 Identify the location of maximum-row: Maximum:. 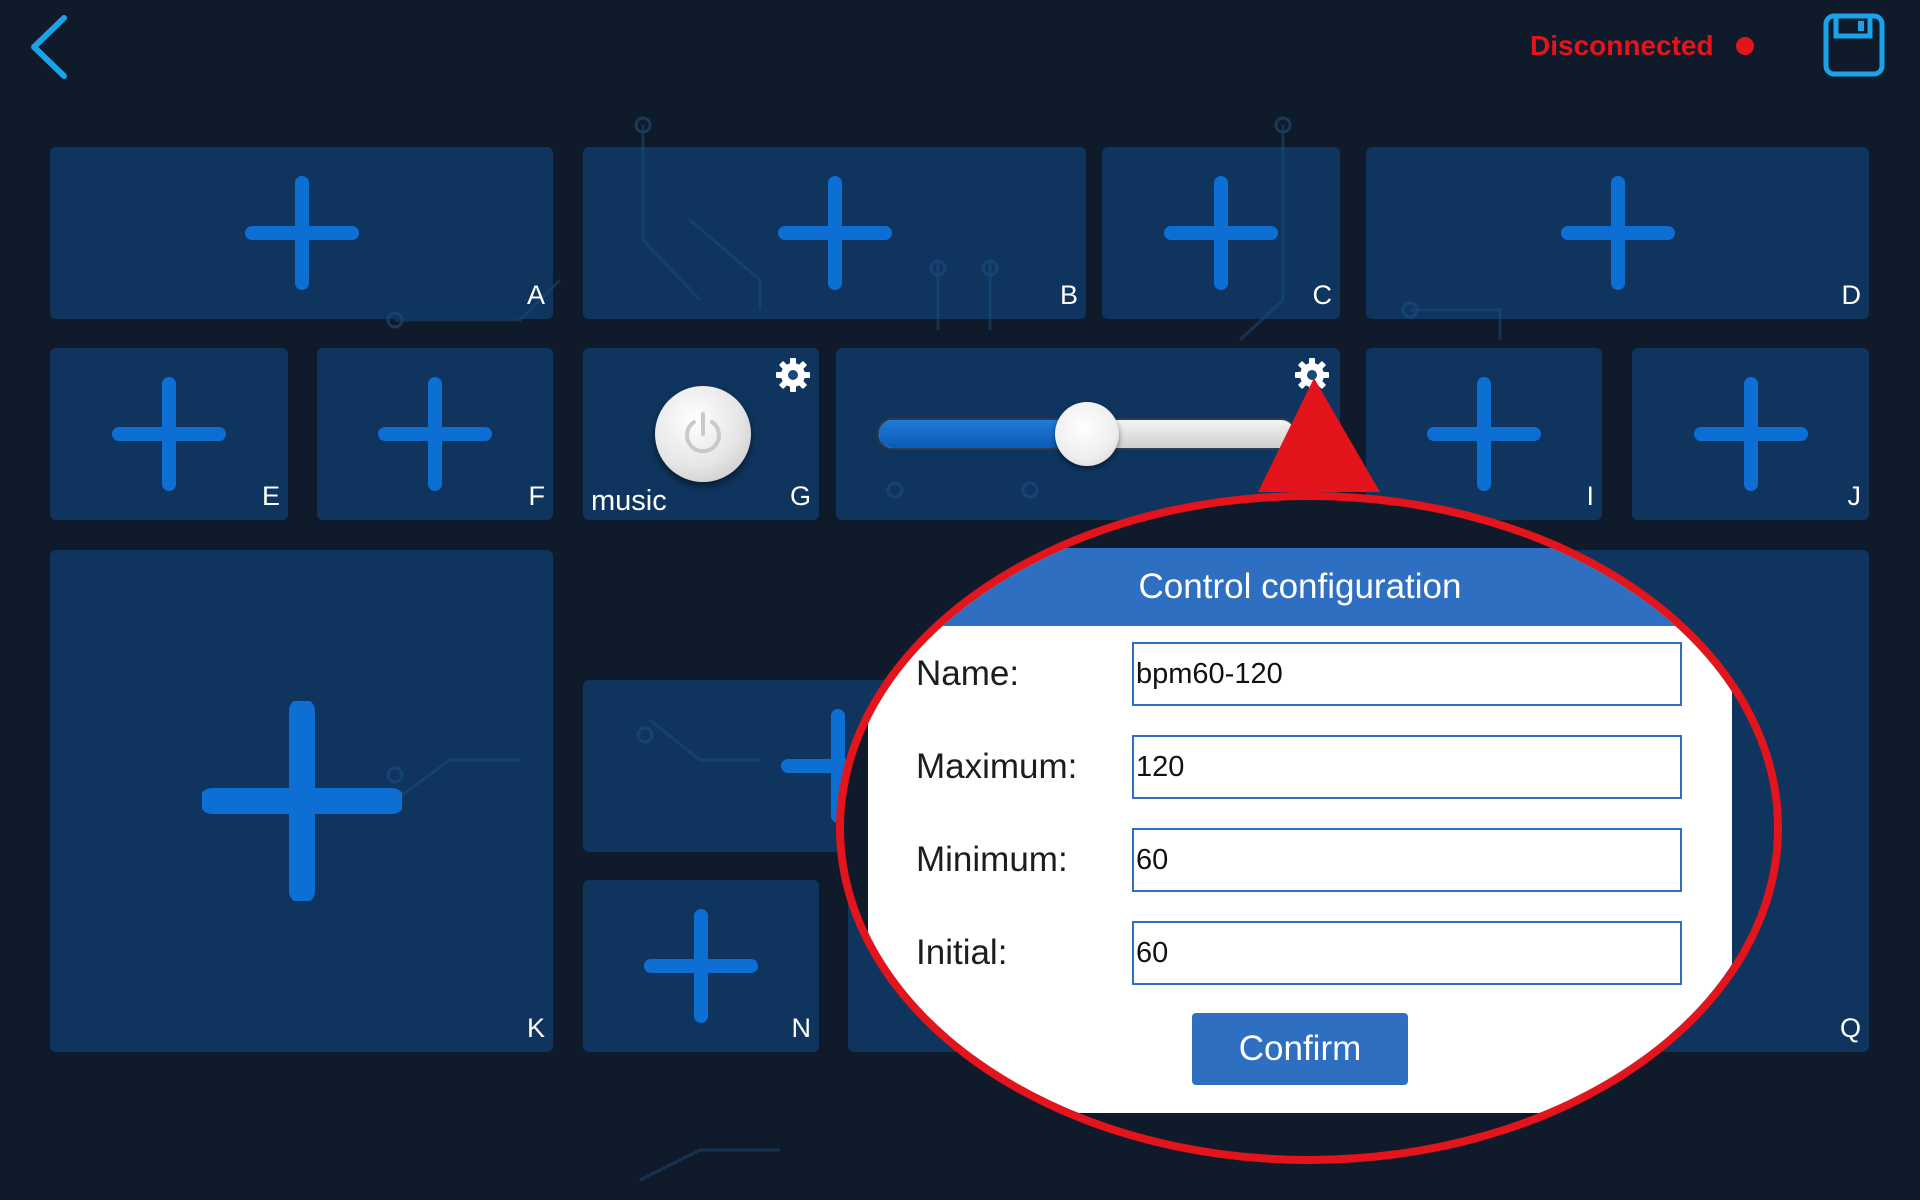
(1300, 767).